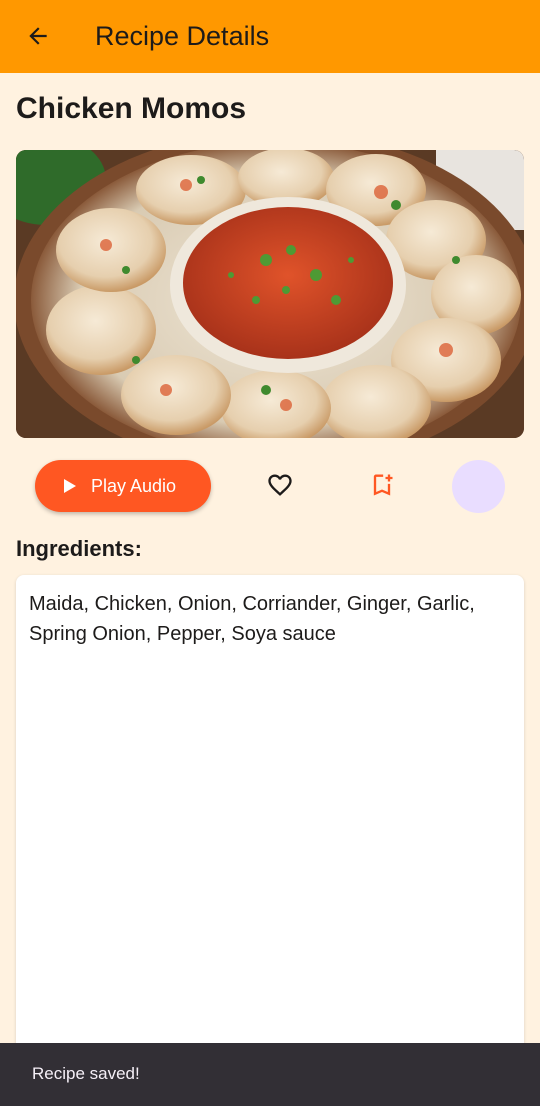  I want to click on bookmark-button, so click(382, 485).